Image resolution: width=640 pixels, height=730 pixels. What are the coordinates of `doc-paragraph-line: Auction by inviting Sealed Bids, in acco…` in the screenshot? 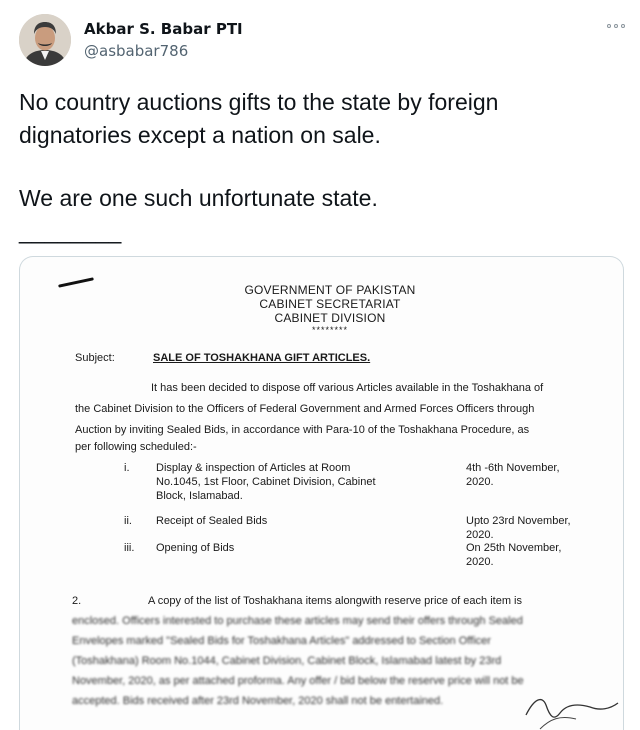 It's located at (302, 430).